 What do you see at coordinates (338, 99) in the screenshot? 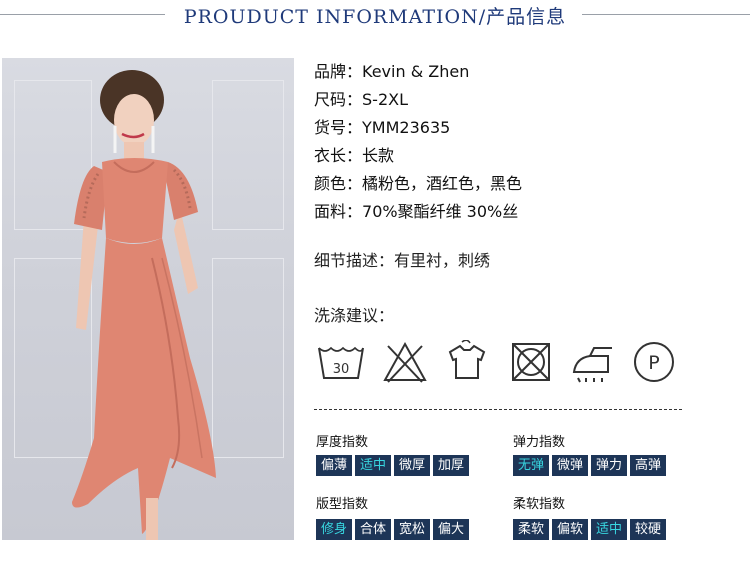
I see `spec-key: 尺码：` at bounding box center [338, 99].